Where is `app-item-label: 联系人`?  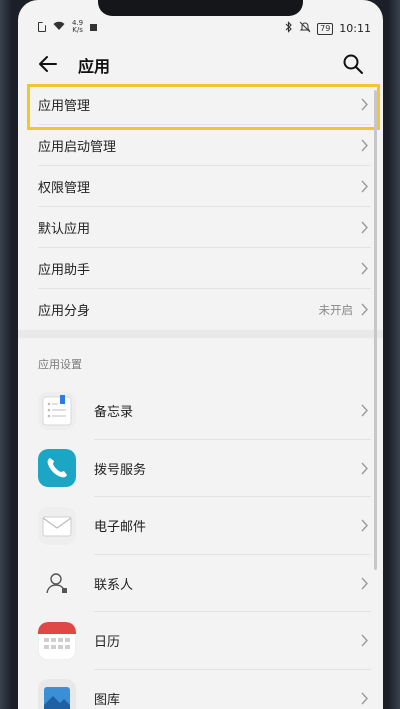
app-item-label: 联系人 is located at coordinates (114, 585).